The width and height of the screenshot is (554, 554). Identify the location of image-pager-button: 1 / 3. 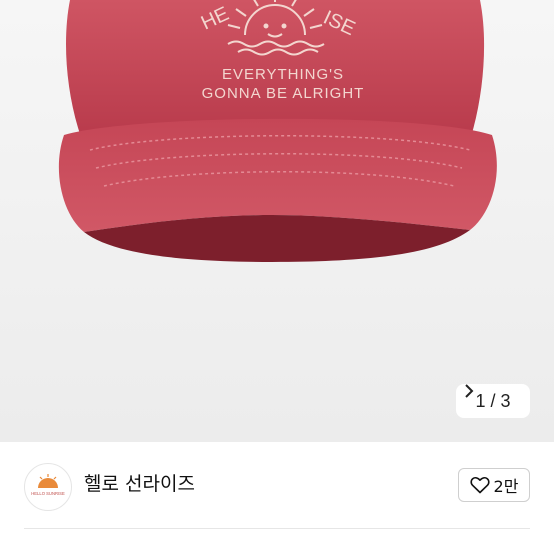
(493, 401).